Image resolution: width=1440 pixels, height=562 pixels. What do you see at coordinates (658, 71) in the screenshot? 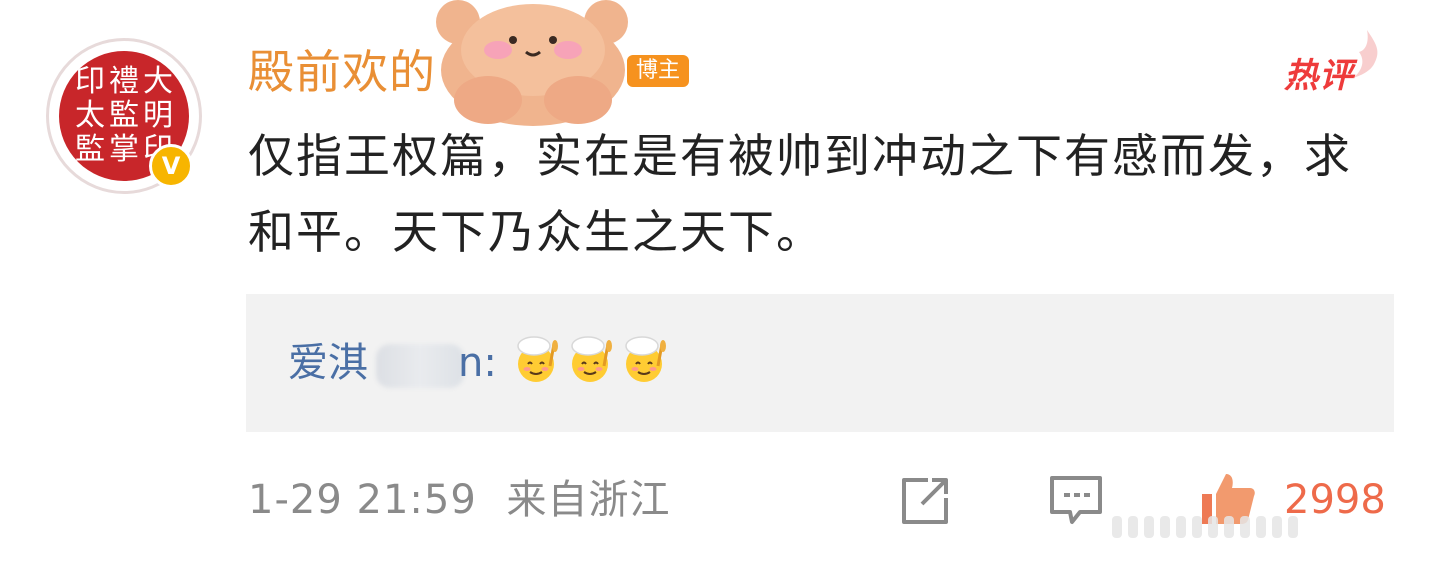
I see `role-badge: 博主` at bounding box center [658, 71].